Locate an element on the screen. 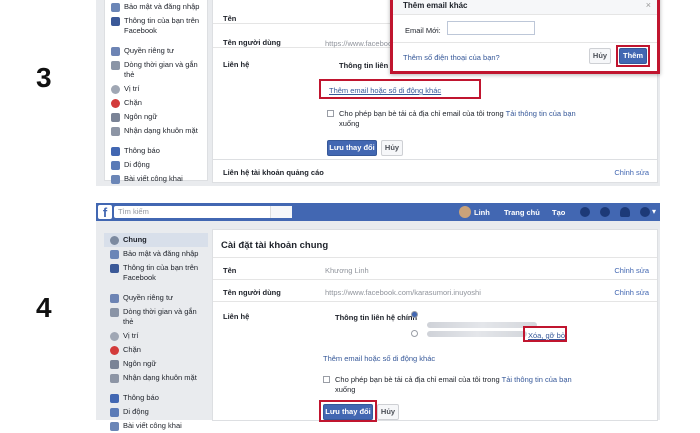 The width and height of the screenshot is (700, 433). page-title: Cài đặt tài khoản chung is located at coordinates (275, 245).